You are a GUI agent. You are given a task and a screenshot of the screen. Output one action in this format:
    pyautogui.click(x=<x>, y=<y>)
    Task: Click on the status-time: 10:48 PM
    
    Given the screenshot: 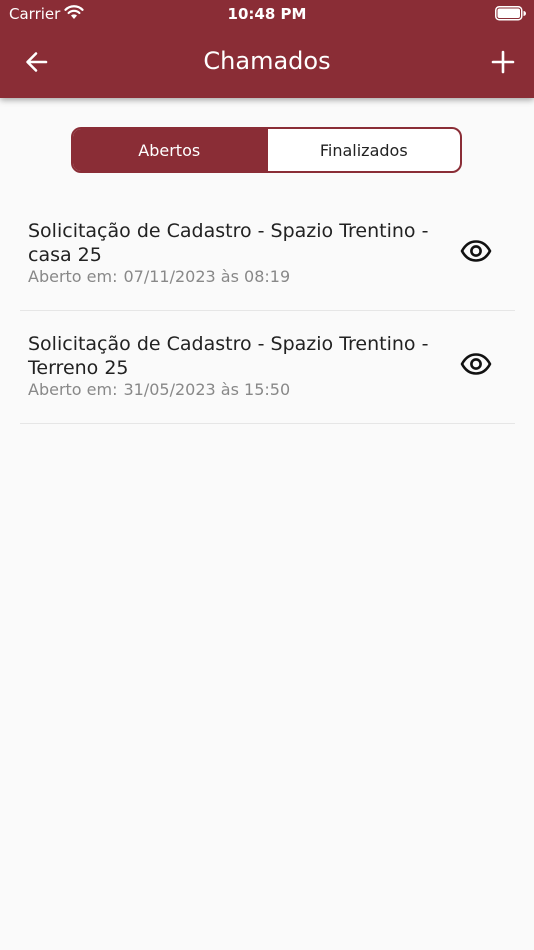 What is the action you would take?
    pyautogui.click(x=267, y=14)
    